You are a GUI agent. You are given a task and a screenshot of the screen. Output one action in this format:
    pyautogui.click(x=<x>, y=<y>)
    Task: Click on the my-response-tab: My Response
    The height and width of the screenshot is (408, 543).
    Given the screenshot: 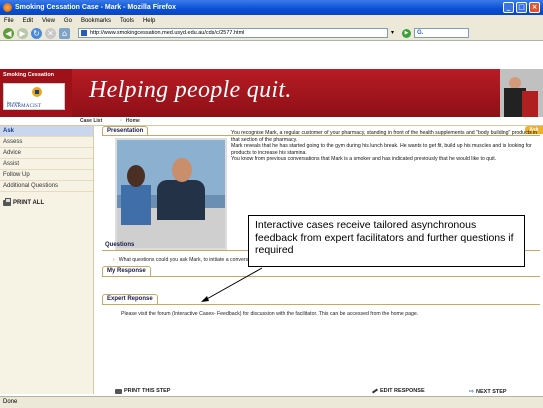 What is the action you would take?
    pyautogui.click(x=126, y=271)
    